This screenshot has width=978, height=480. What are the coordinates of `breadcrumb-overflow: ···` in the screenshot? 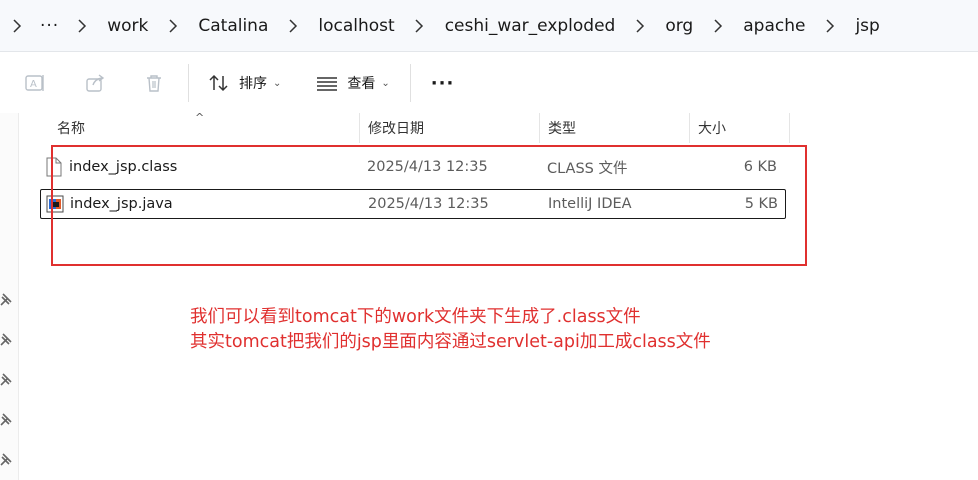 It's located at (49, 26).